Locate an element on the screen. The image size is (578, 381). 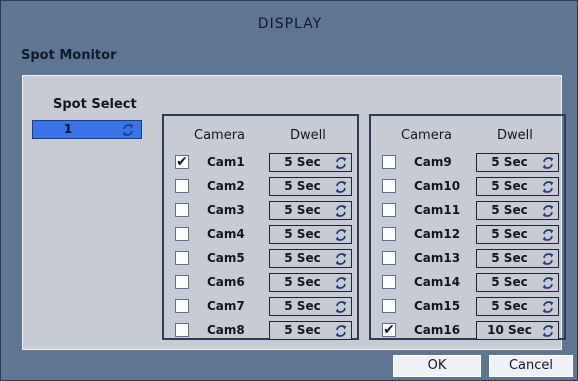
camera-label: Cam15 is located at coordinates (437, 306).